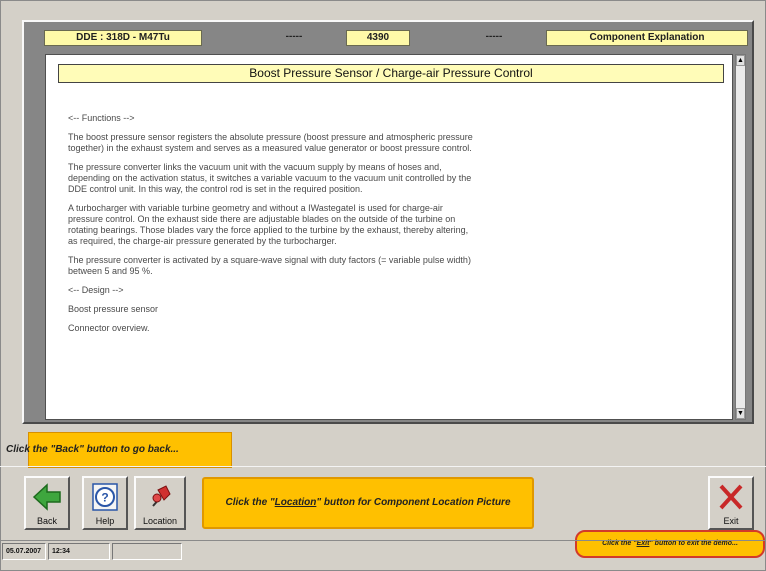 The height and width of the screenshot is (571, 766). I want to click on location-hint-text: Click the ", so click(250, 502).